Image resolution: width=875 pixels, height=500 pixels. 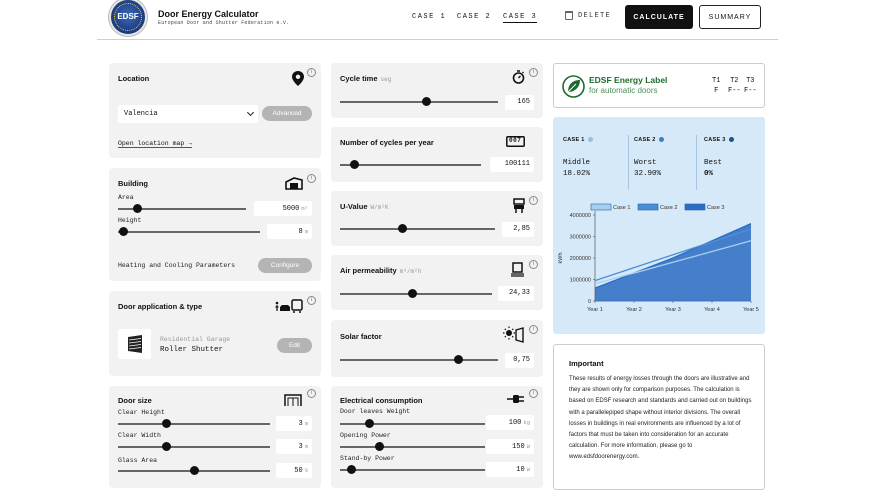 I want to click on air-permeability-card: Air permeability m³/m²h i 24,33, so click(x=437, y=282).